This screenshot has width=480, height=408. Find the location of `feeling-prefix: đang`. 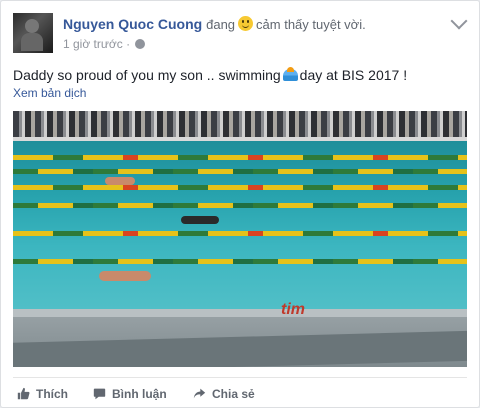

feeling-prefix: đang is located at coordinates (221, 24).